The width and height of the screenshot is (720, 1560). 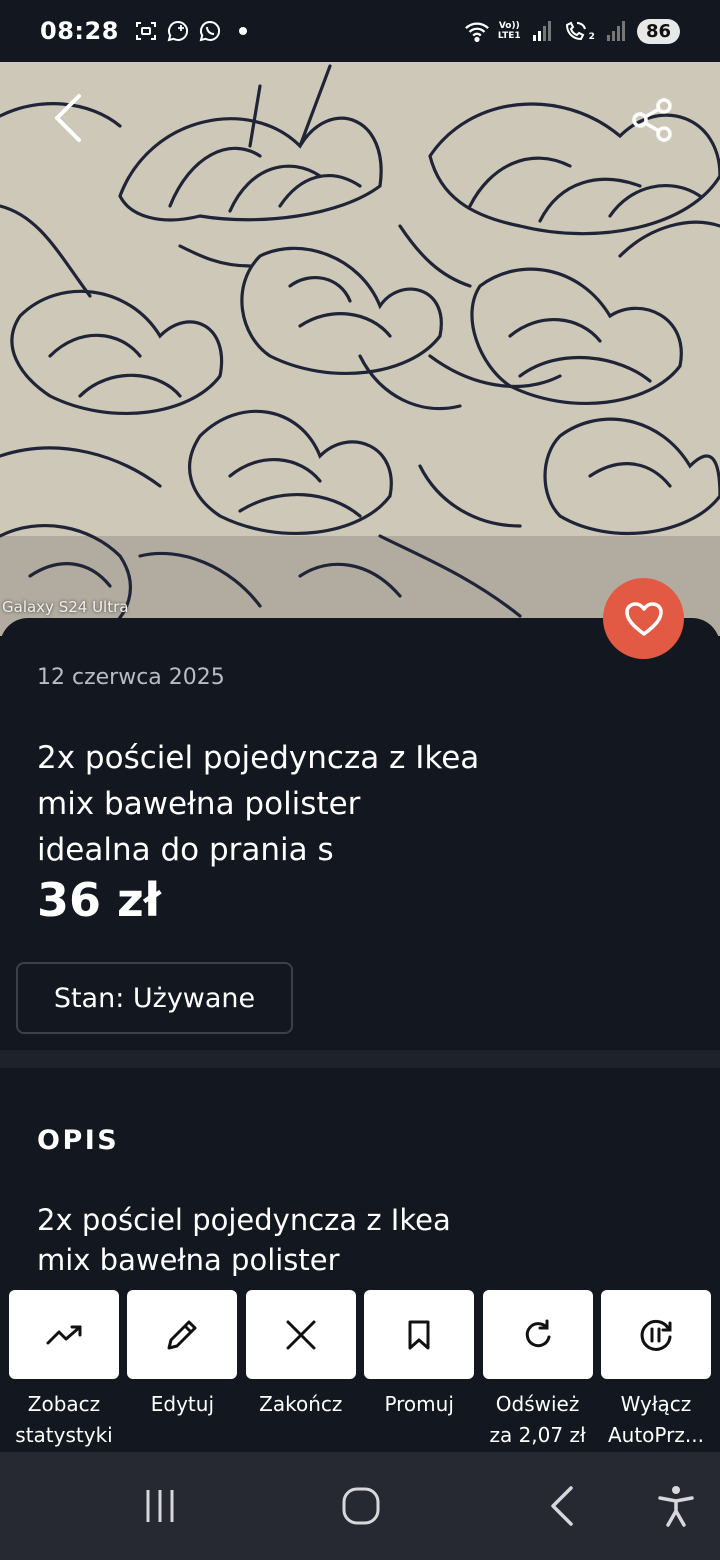 I want to click on action-label-line: Promuj, so click(x=419, y=1404).